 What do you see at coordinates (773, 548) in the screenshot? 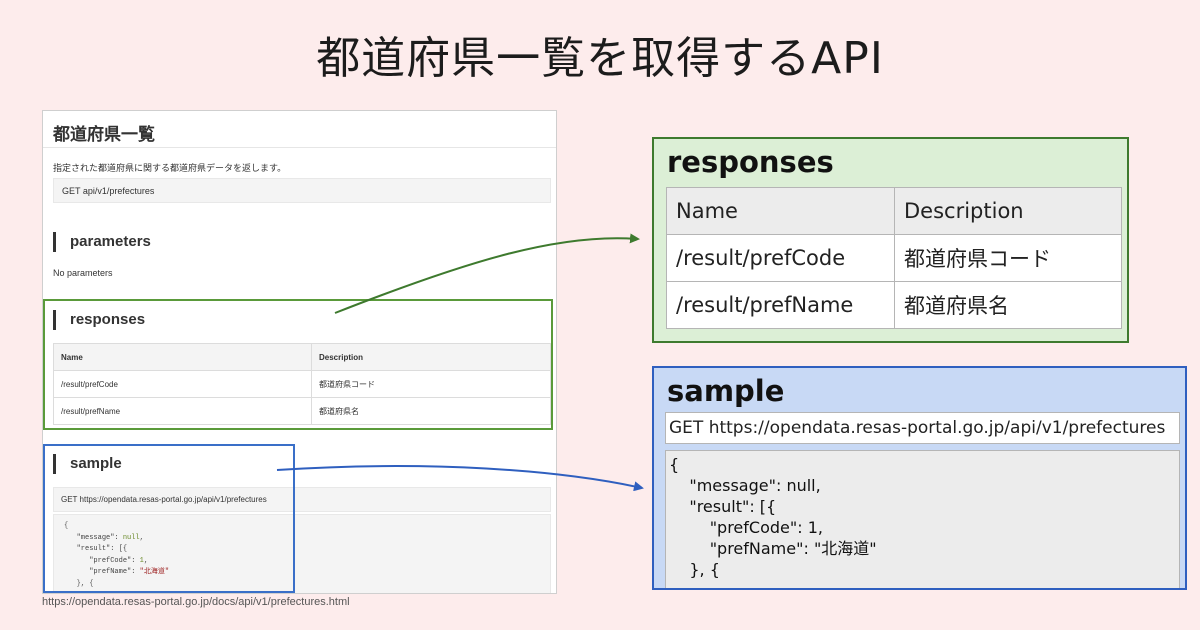
I see `code-line: "prefName": "北海道"` at bounding box center [773, 548].